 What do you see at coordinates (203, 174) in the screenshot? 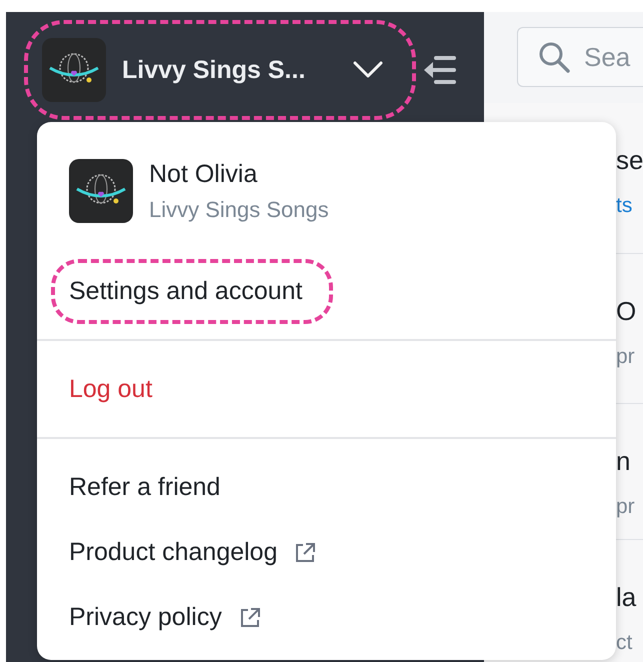
I see `user-name: Not Olivia` at bounding box center [203, 174].